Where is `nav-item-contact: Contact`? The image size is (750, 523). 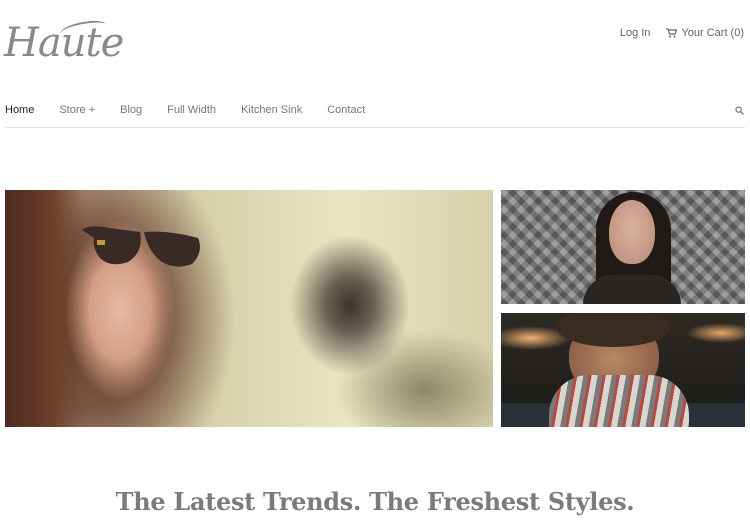
nav-item-contact: Contact is located at coordinates (346, 110).